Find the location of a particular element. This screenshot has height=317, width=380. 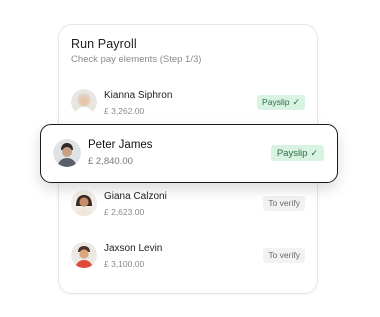

employee-amount: £ 2,840.00 is located at coordinates (110, 161).